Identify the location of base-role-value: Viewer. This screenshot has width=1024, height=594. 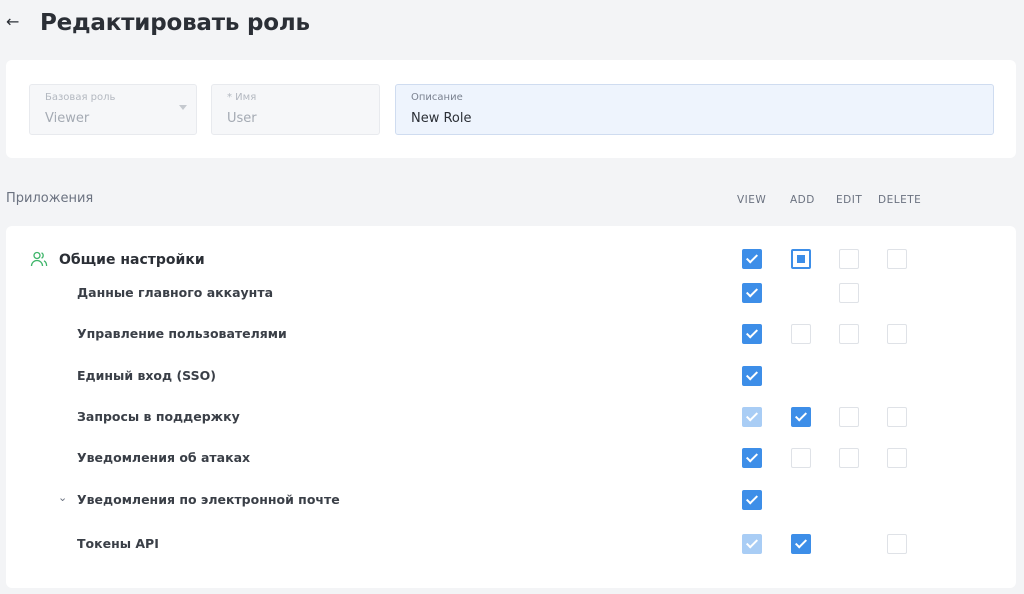
(67, 118).